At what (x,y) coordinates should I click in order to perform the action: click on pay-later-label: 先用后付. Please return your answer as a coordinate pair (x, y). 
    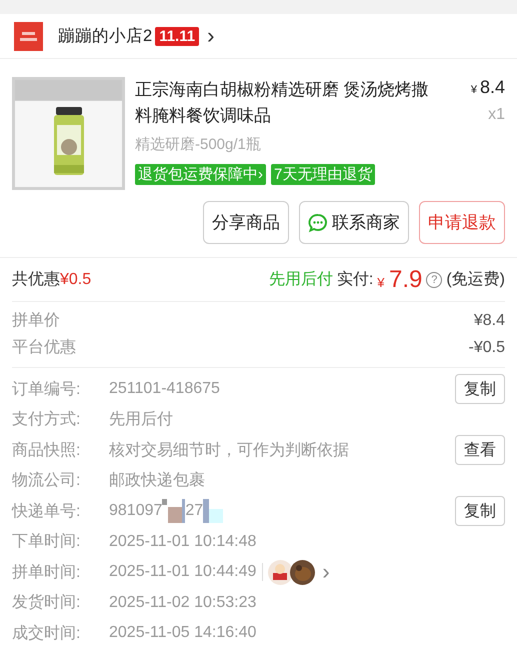
    Looking at the image, I should click on (300, 280).